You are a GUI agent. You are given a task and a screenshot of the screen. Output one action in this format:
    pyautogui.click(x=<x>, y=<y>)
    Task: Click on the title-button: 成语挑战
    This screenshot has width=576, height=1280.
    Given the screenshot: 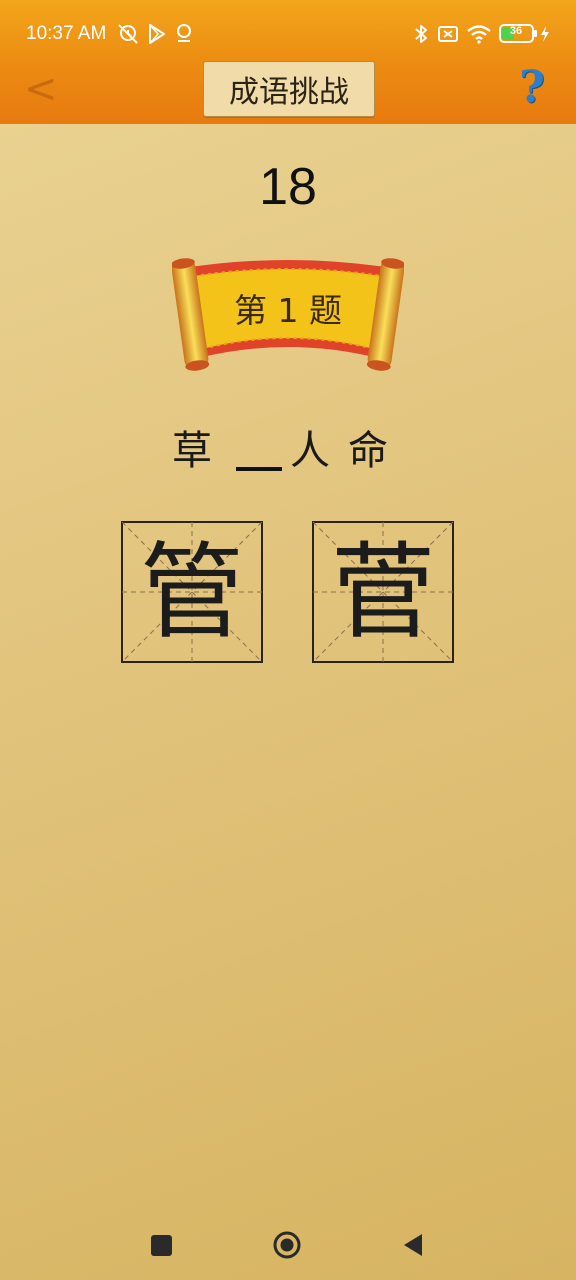 What is the action you would take?
    pyautogui.click(x=289, y=89)
    